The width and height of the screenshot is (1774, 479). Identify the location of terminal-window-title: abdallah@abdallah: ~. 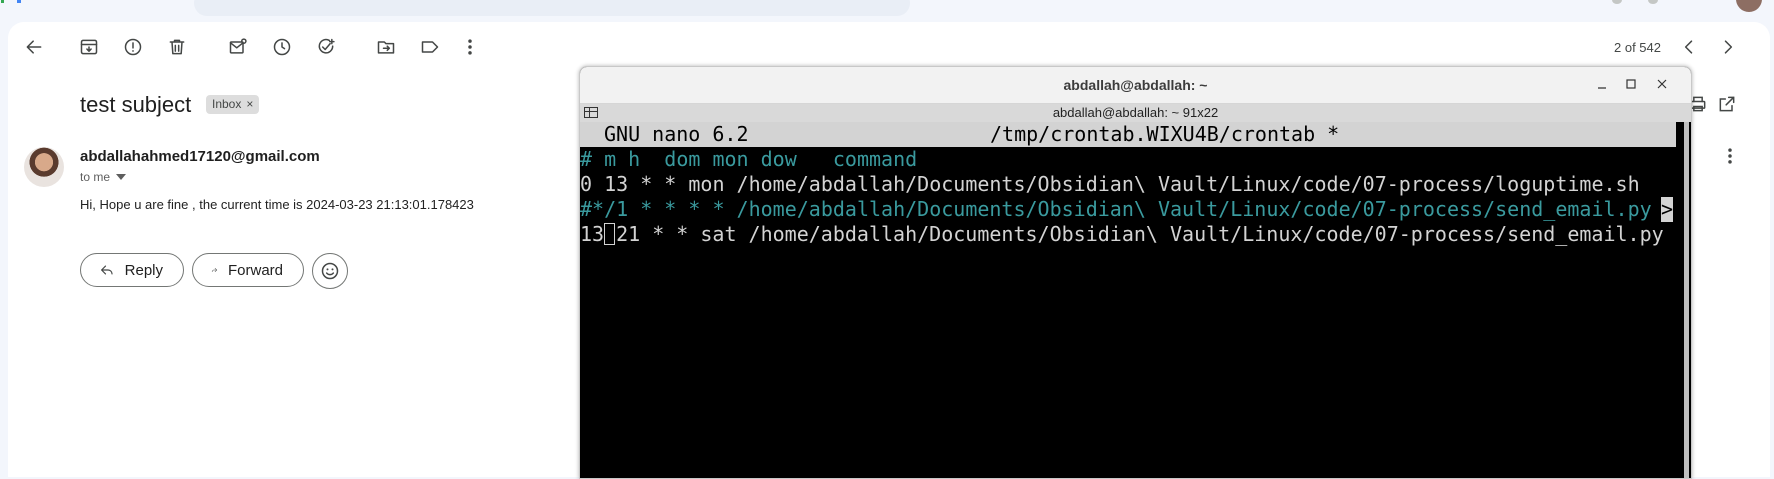
(1135, 85).